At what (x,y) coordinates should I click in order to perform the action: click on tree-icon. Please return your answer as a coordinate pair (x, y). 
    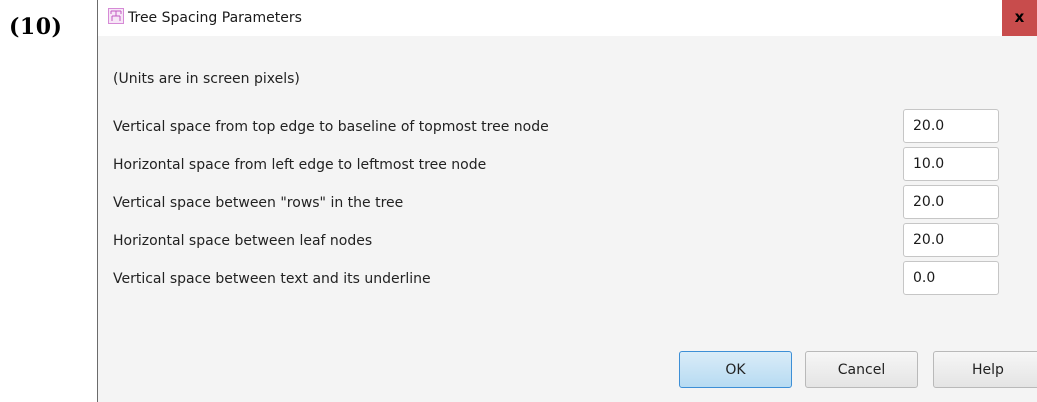
    Looking at the image, I should click on (116, 16).